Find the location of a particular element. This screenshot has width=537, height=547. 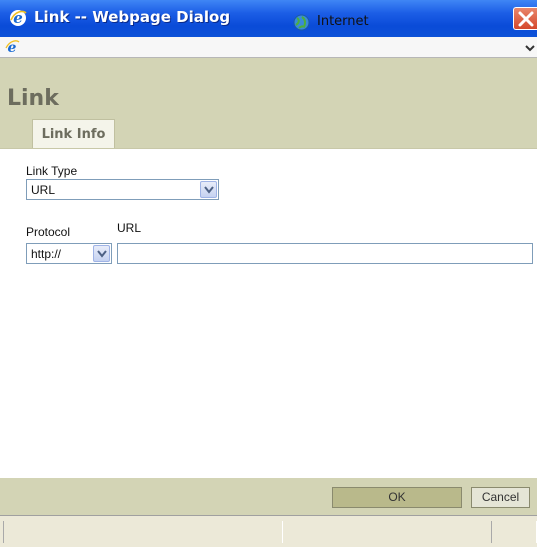

dialog-title: Link is located at coordinates (33, 98).